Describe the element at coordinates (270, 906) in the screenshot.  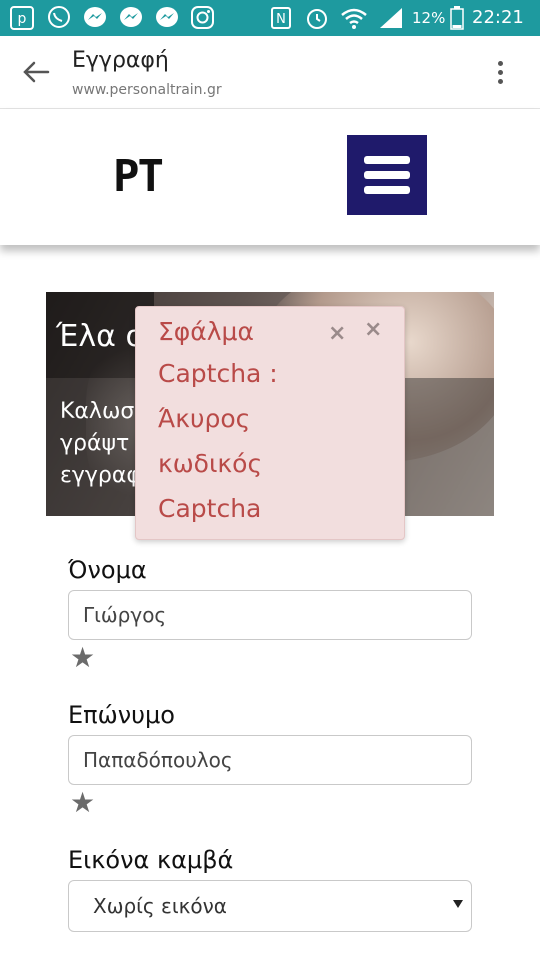
I see `canvas-image-select: Χωρίς εικόνα` at that location.